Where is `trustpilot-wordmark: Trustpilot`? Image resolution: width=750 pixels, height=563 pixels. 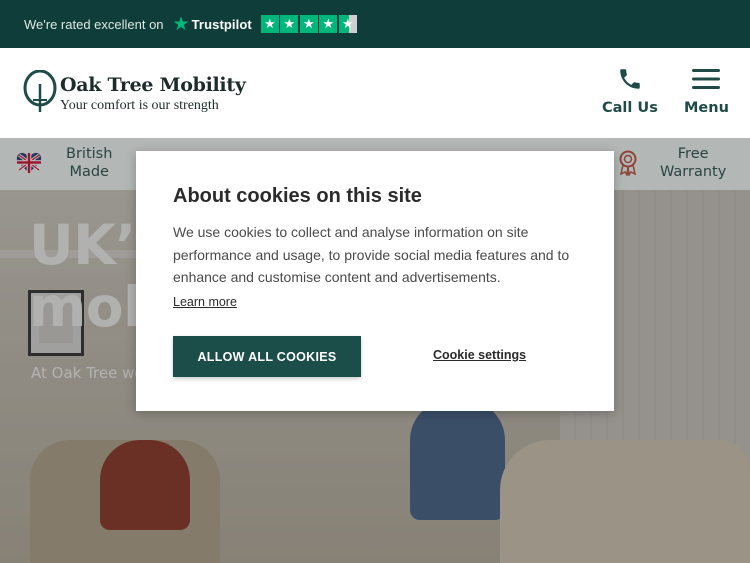 trustpilot-wordmark: Trustpilot is located at coordinates (221, 24).